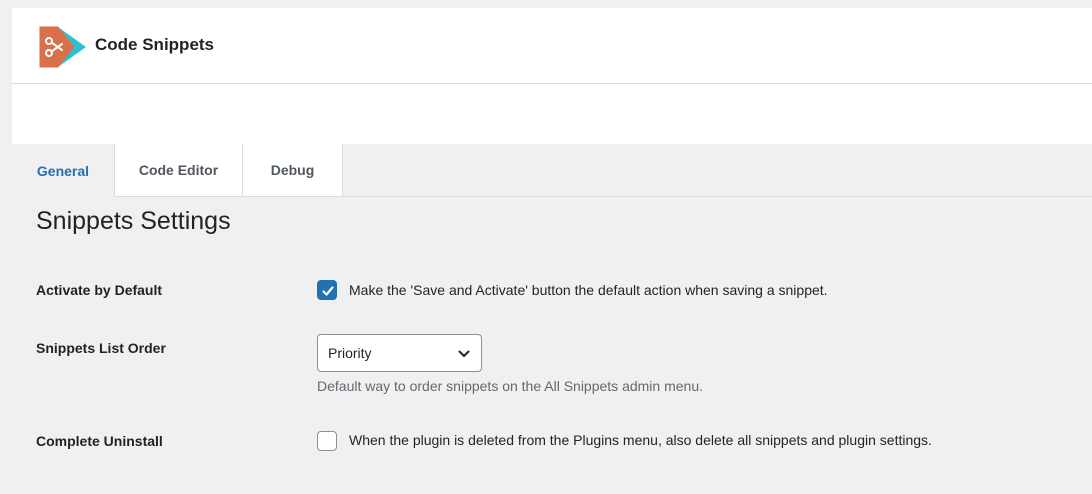 Image resolution: width=1092 pixels, height=494 pixels. Describe the element at coordinates (717, 196) in the screenshot. I see `tabs-divider` at that location.